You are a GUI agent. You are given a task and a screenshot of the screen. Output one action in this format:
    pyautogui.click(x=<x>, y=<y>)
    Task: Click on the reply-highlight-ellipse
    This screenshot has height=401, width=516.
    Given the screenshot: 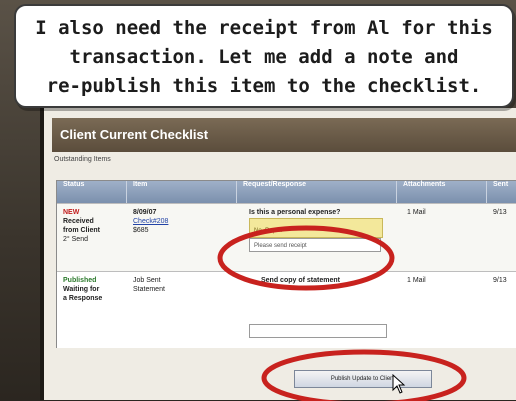 What is the action you would take?
    pyautogui.click(x=306, y=258)
    